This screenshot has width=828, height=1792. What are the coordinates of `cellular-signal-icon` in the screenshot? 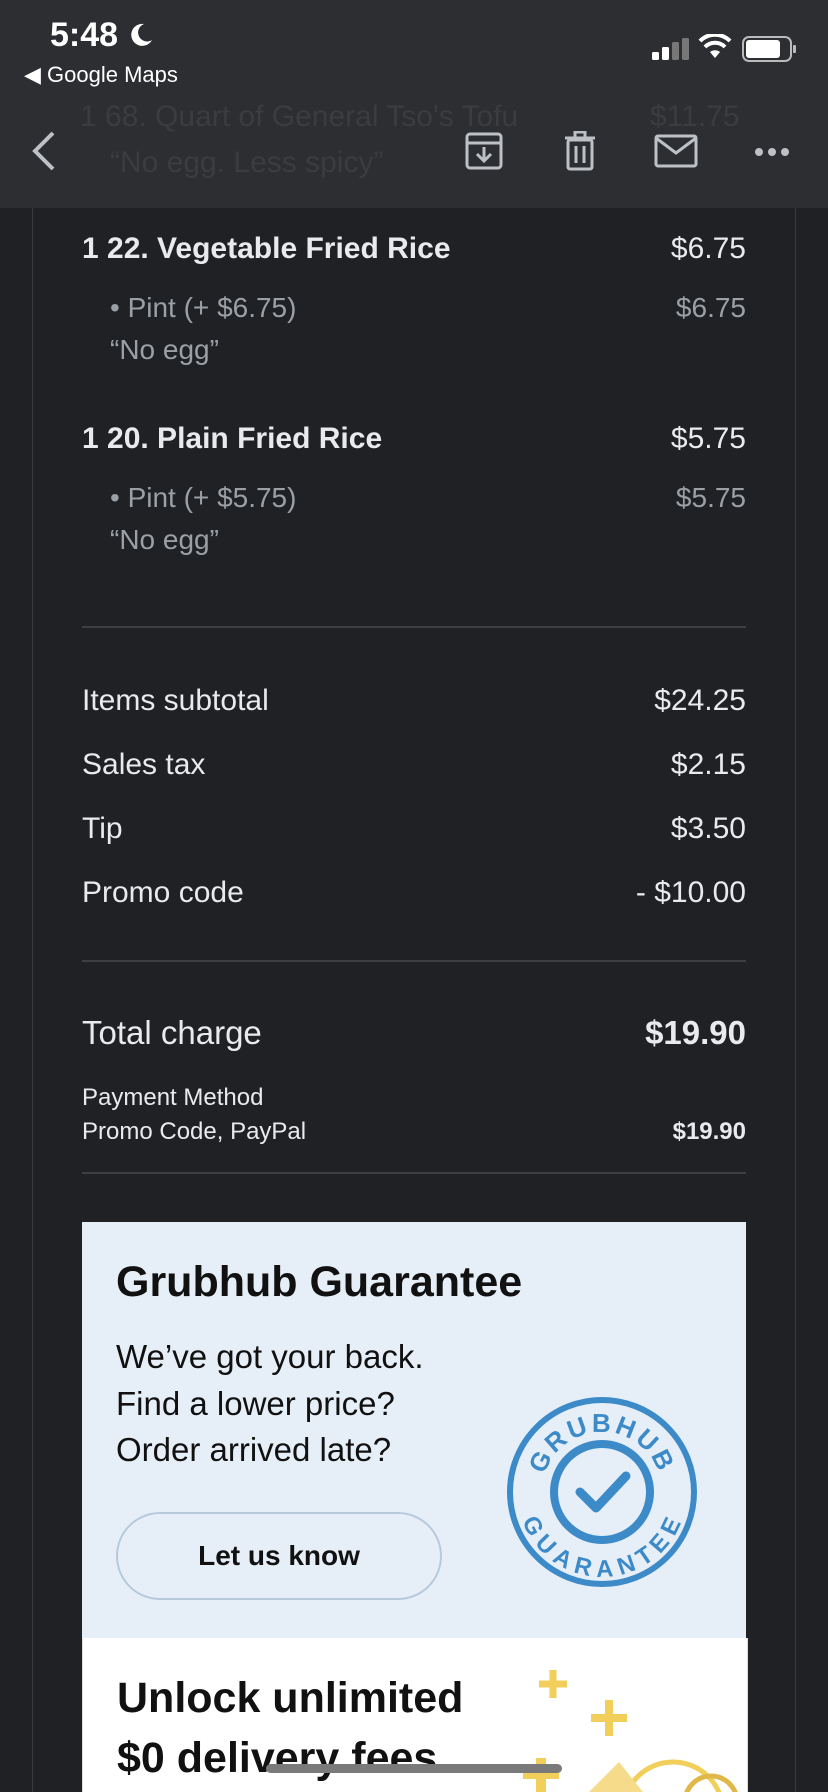 It's located at (670, 49).